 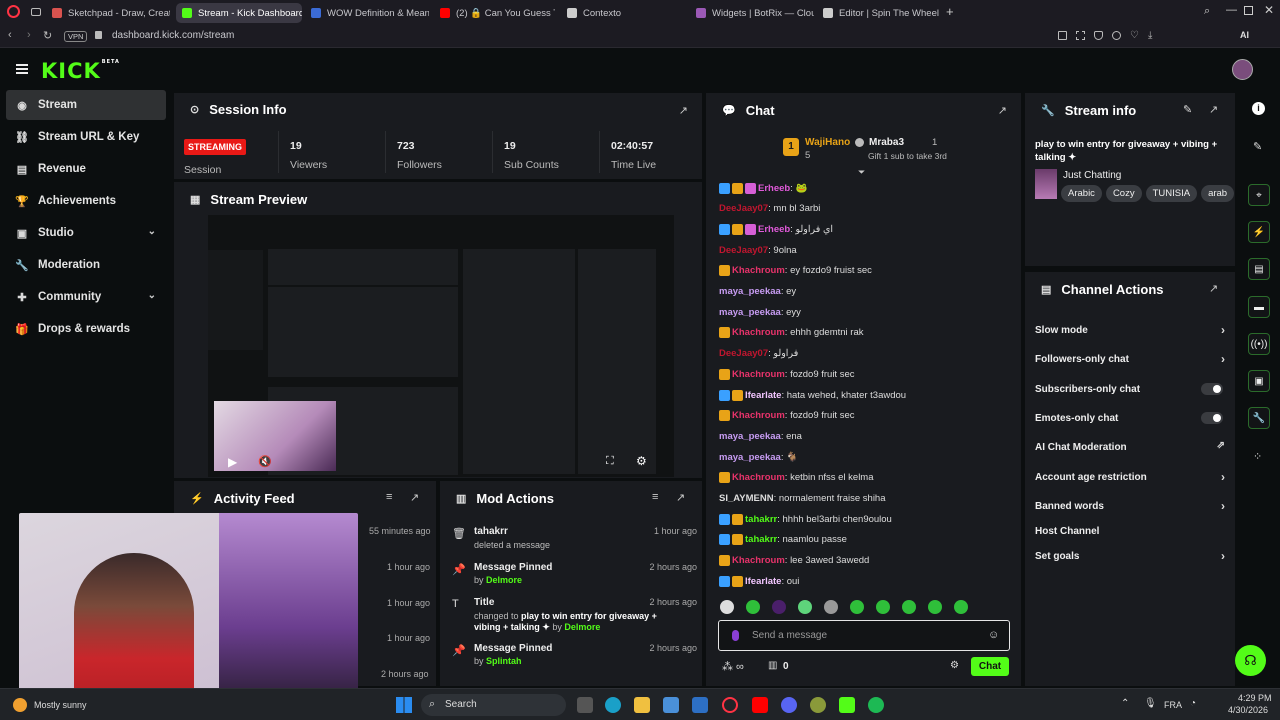 I want to click on chat-username: lfearlate, so click(x=763, y=581).